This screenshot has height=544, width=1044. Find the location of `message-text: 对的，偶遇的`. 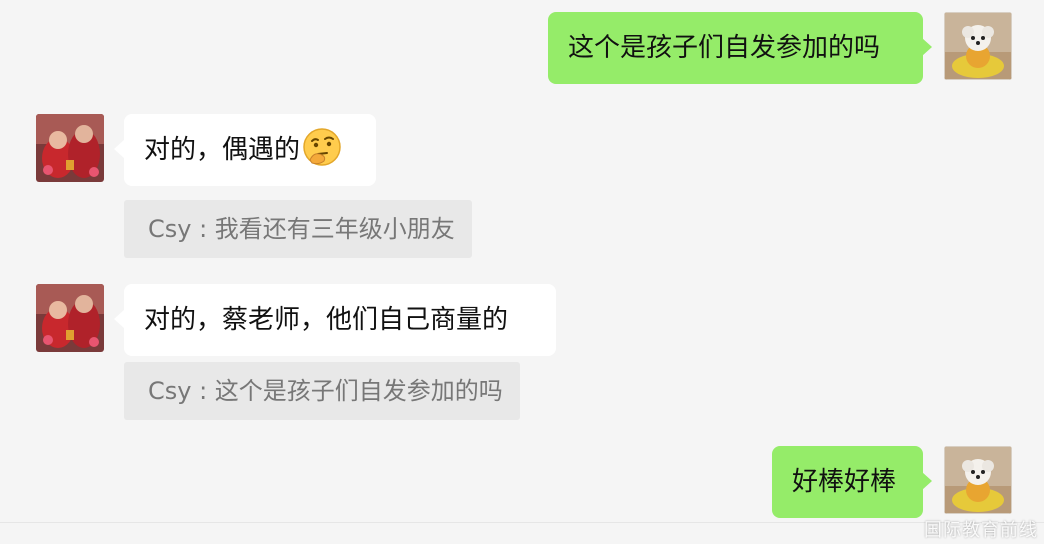

message-text: 对的，偶遇的 is located at coordinates (222, 150).